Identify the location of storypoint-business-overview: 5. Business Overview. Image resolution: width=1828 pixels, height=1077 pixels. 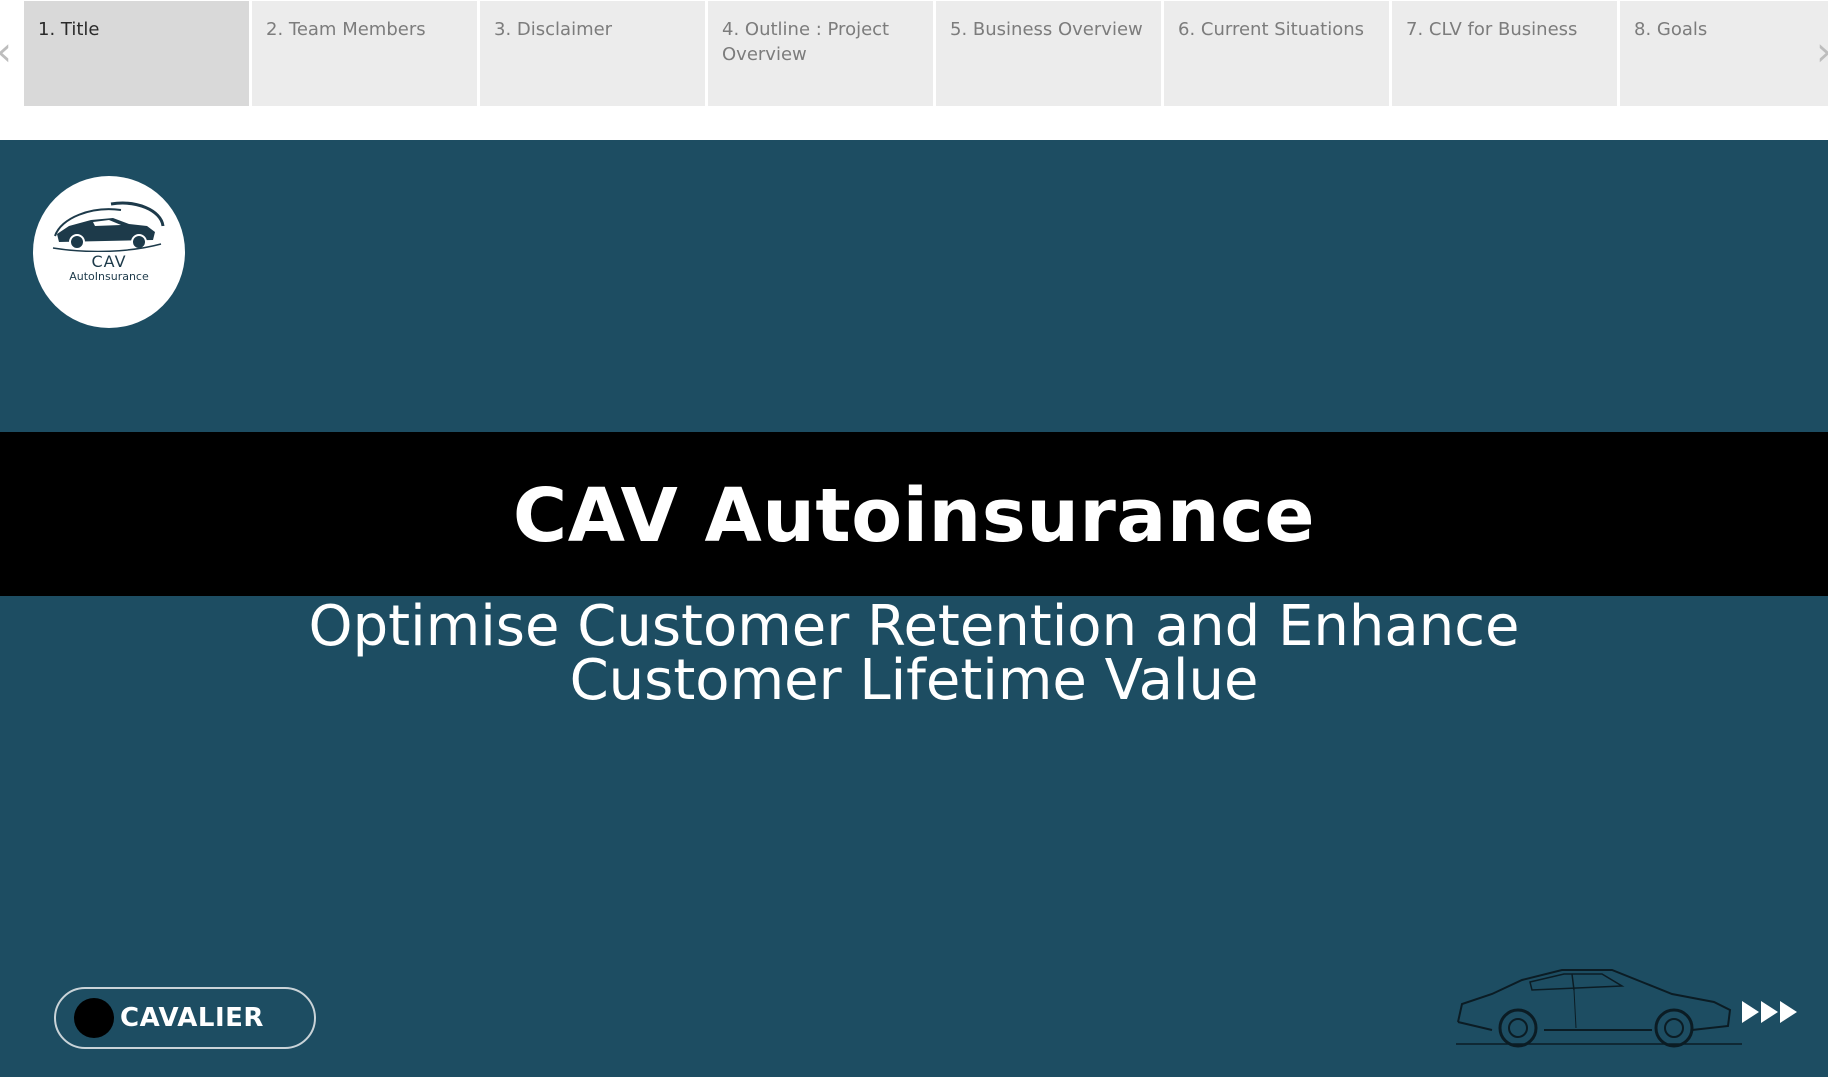
(1048, 53).